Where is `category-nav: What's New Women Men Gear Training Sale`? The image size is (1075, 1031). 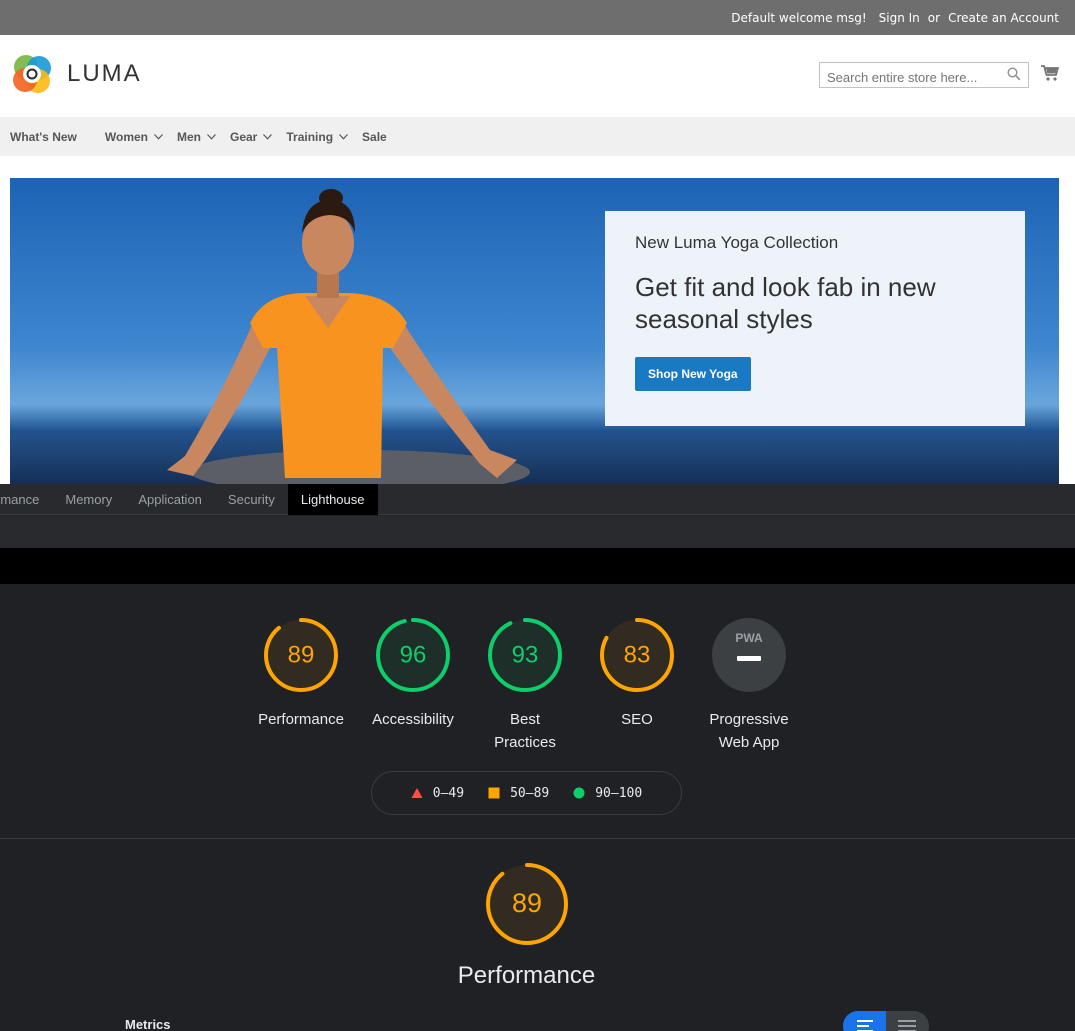 category-nav: What's New Women Men Gear Training Sale is located at coordinates (537, 136).